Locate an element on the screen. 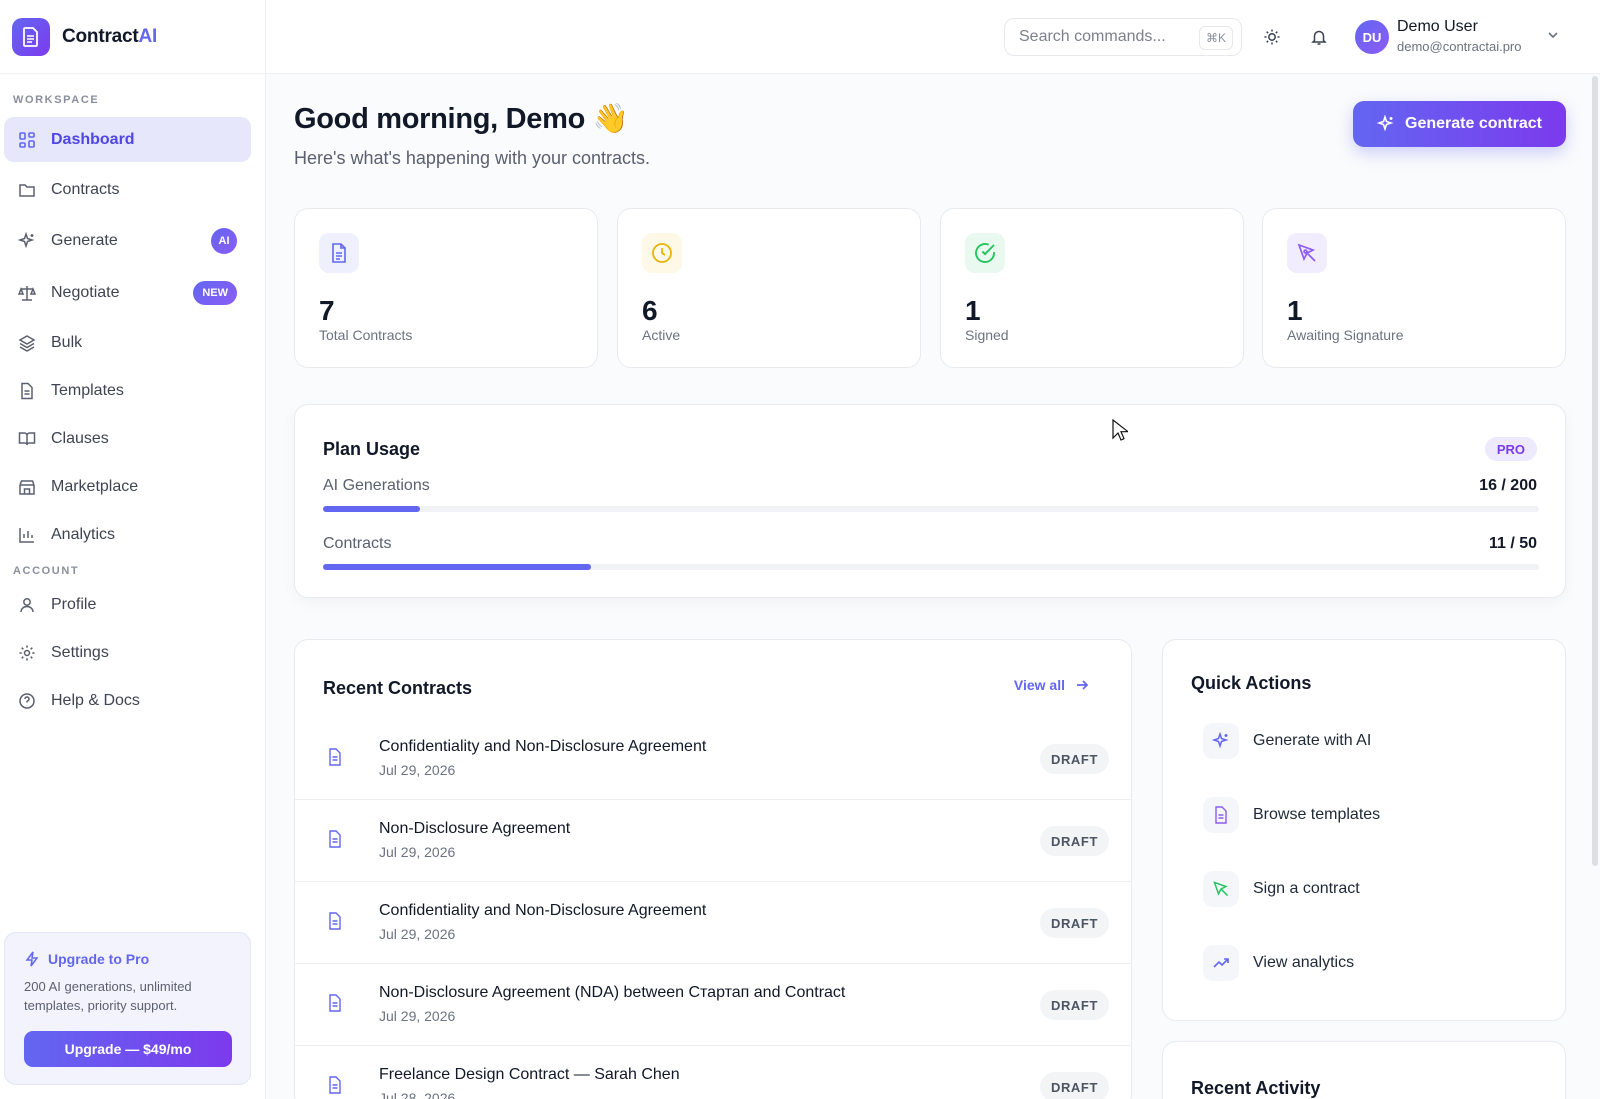 This screenshot has height=1099, width=1600. ai-badge: AI is located at coordinates (224, 240).